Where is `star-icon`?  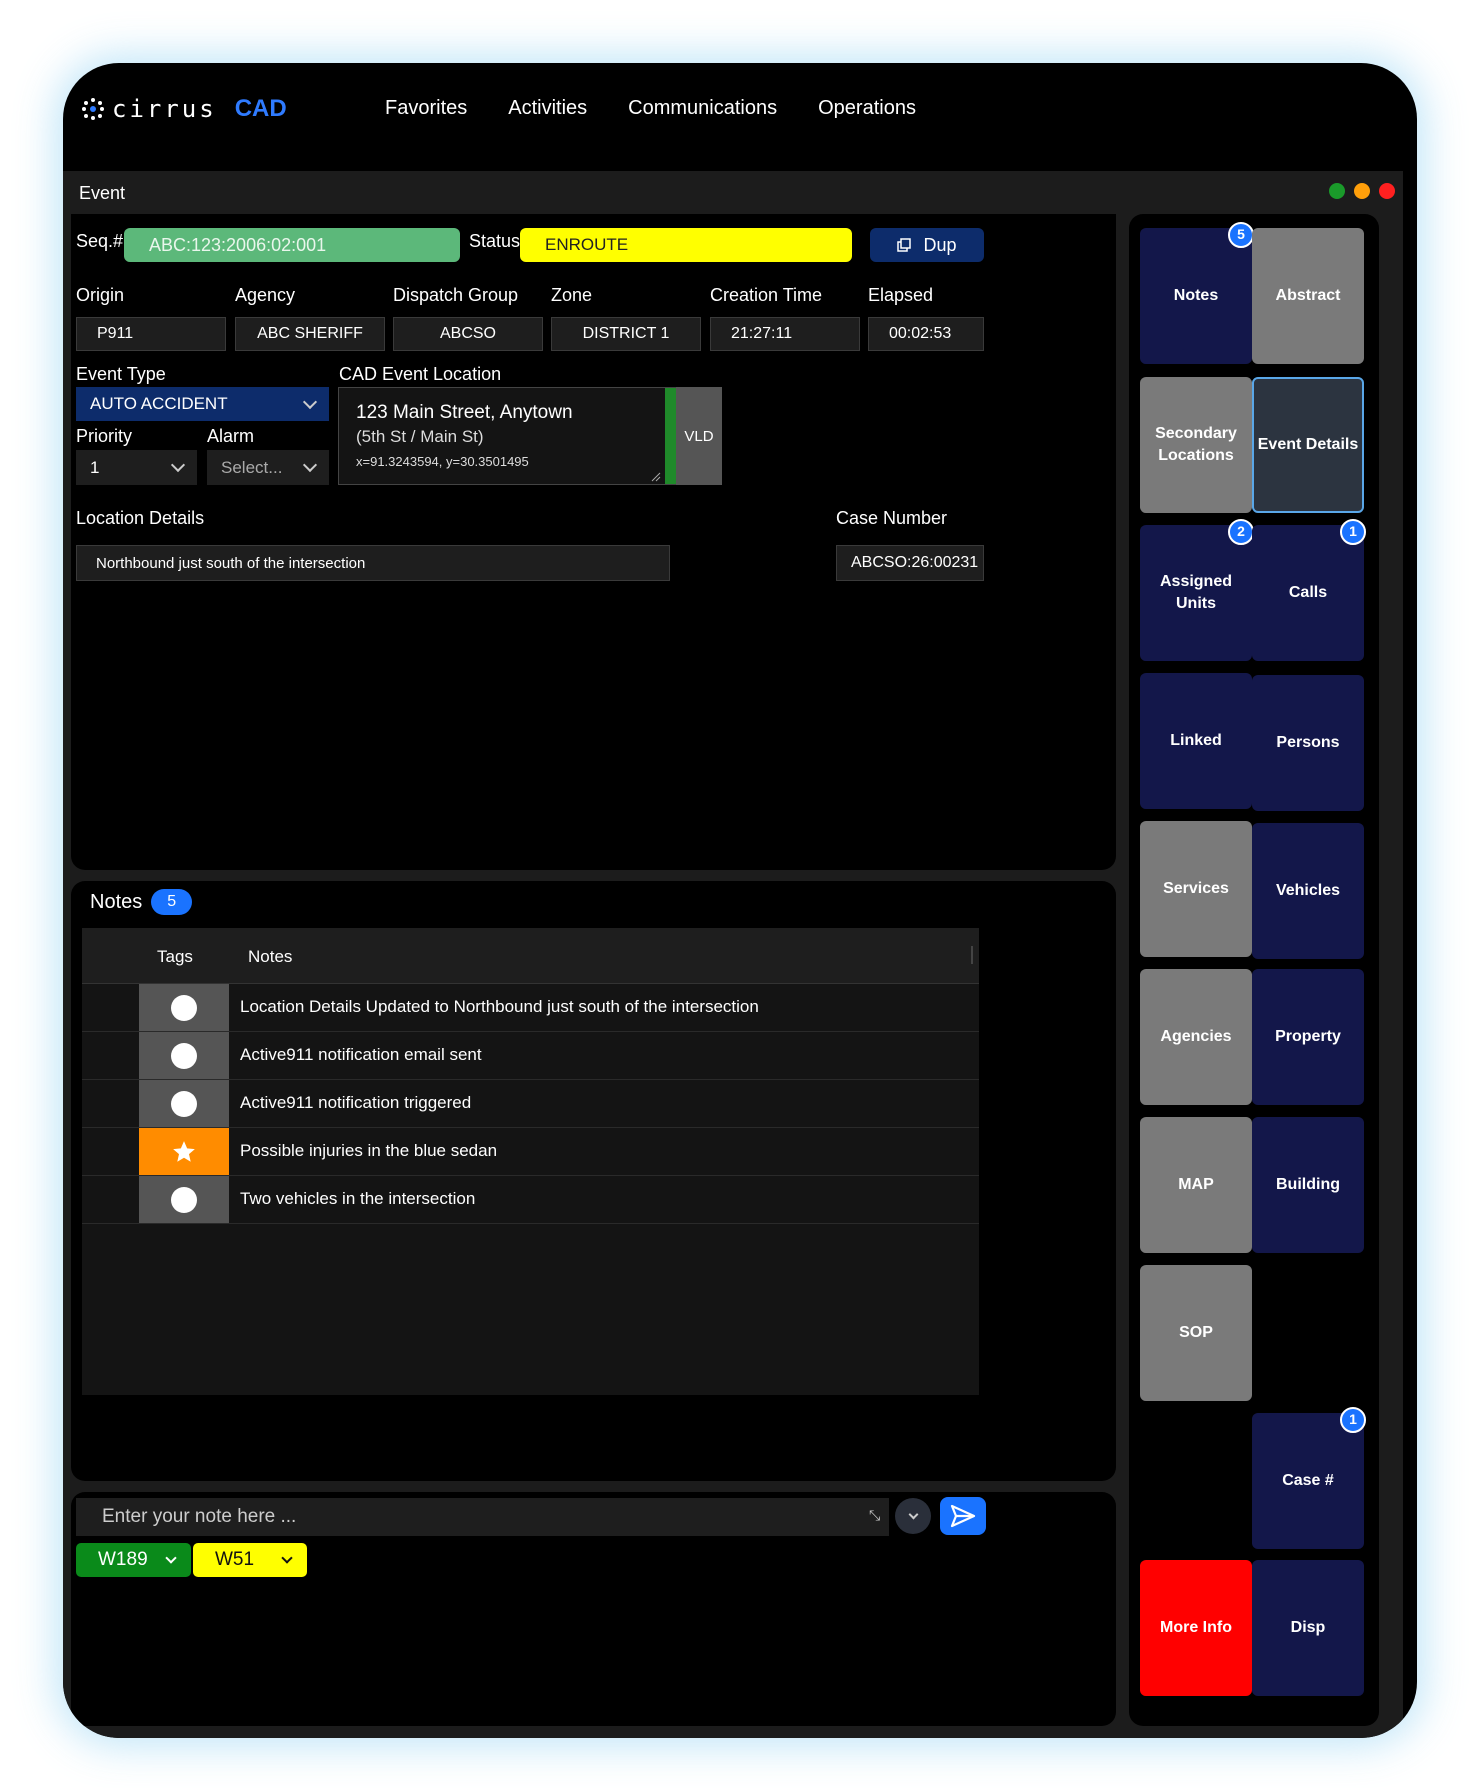
star-icon is located at coordinates (184, 1151).